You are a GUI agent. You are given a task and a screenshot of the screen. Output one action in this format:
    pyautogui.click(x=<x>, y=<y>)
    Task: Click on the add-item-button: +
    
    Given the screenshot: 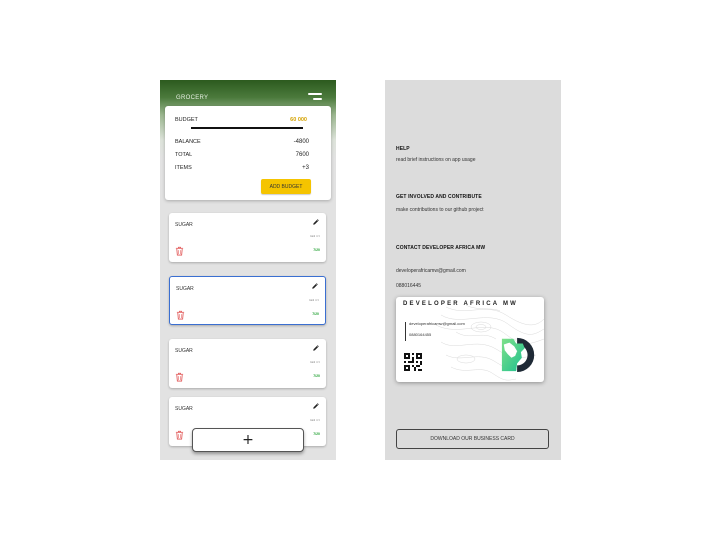 What is the action you would take?
    pyautogui.click(x=248, y=440)
    